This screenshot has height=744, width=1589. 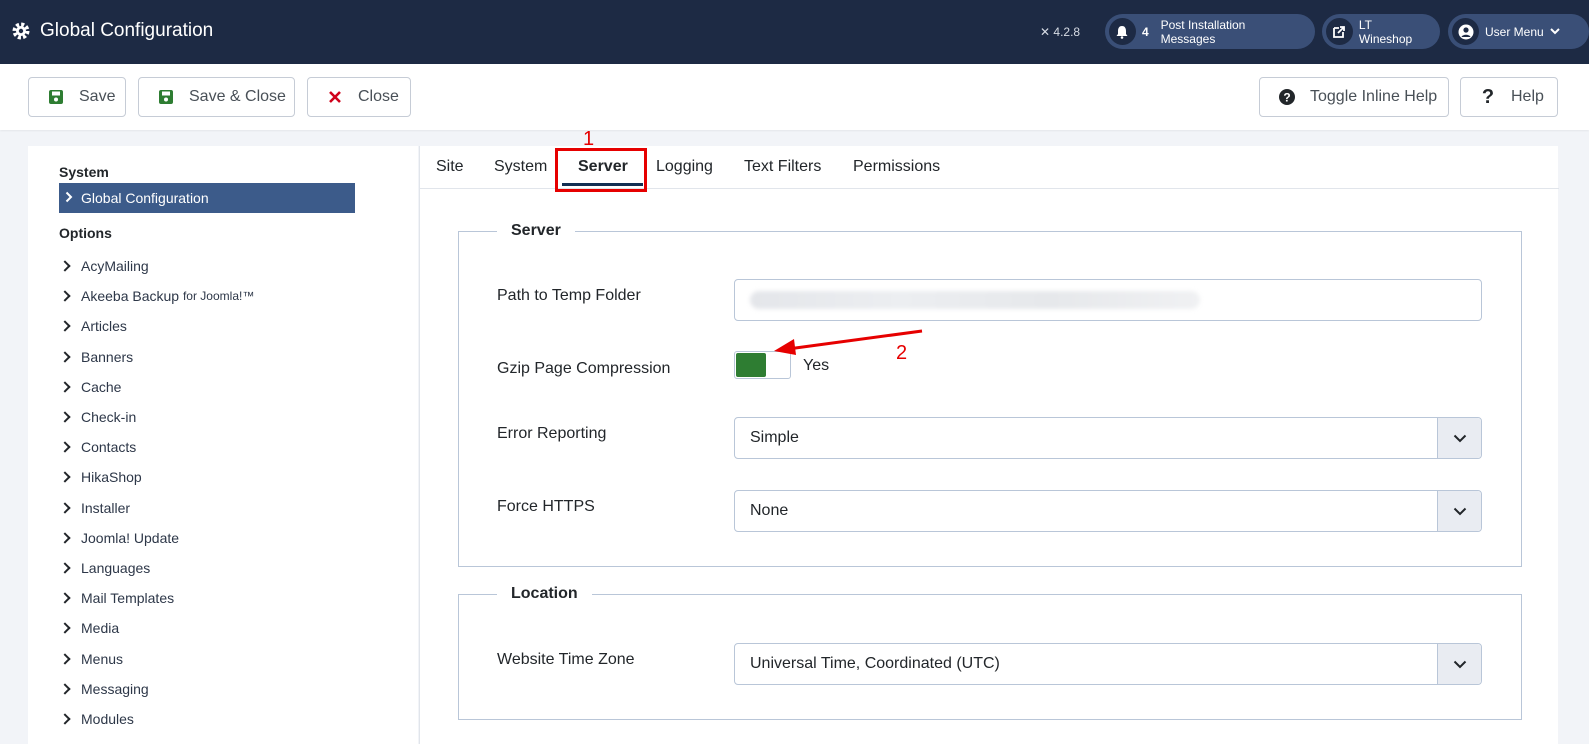 I want to click on post-installation-messages-button: 4 Post Installation Messages, so click(x=1210, y=31).